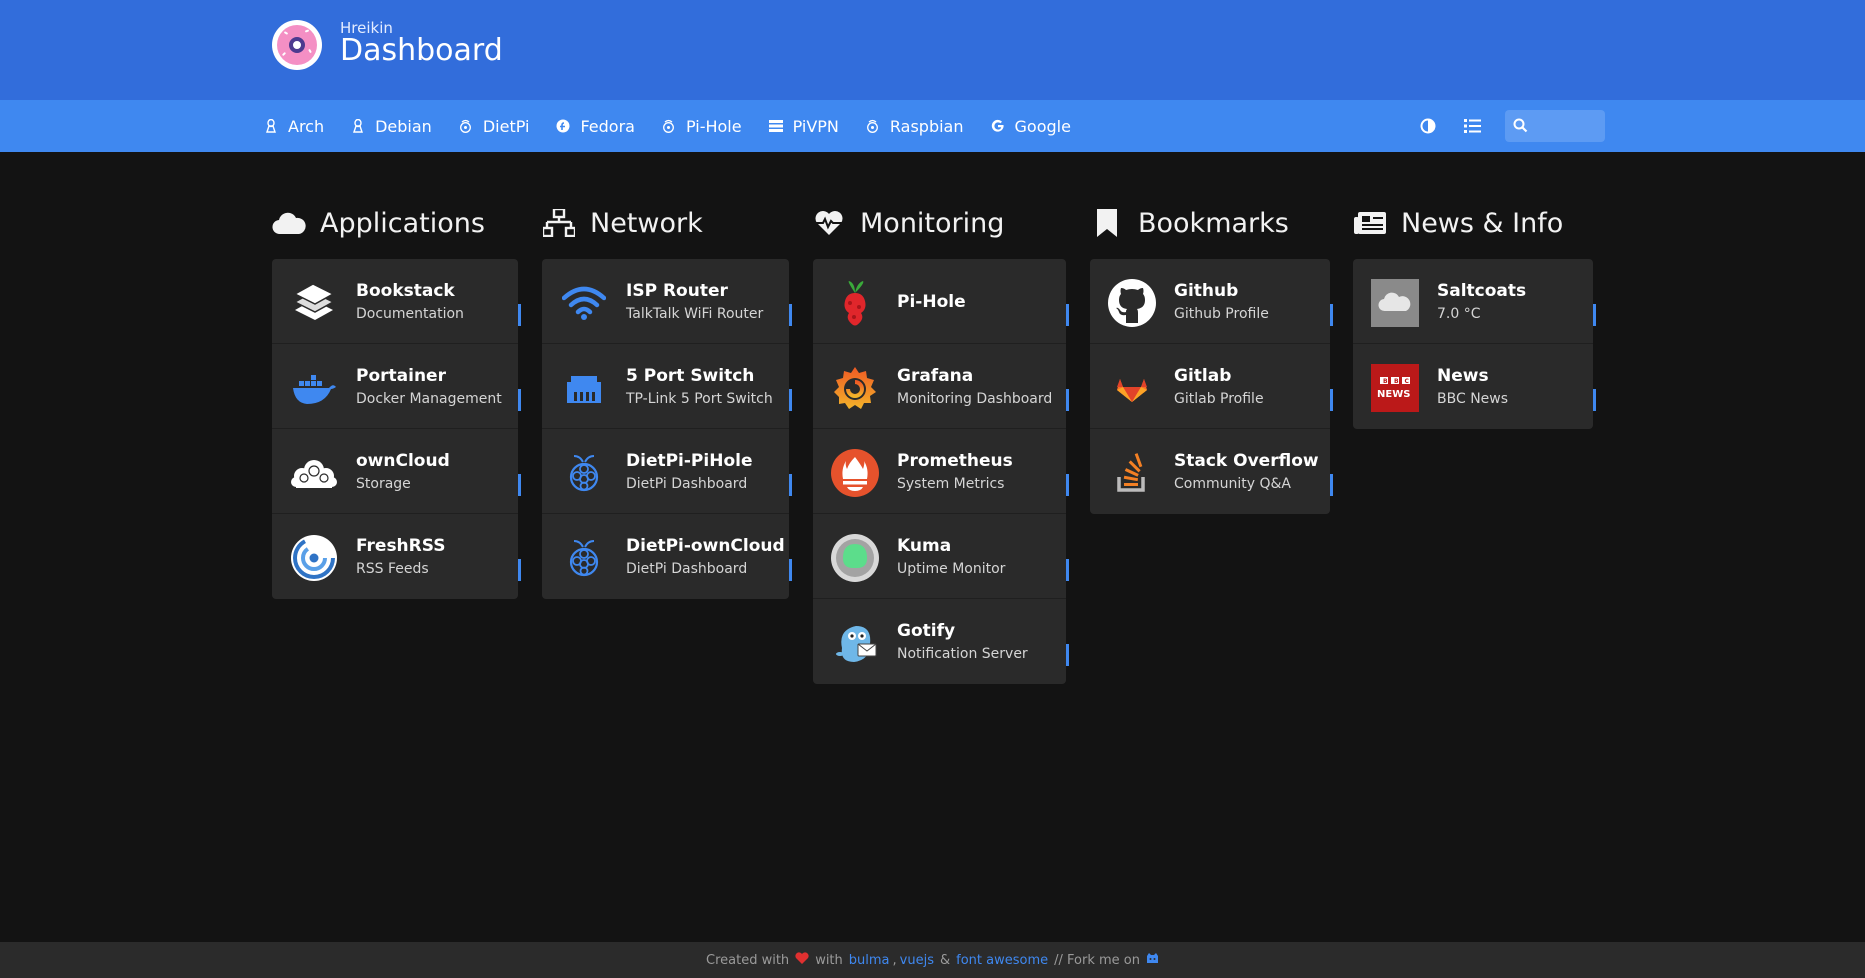  Describe the element at coordinates (975, 399) in the screenshot. I see `service-subtitle: Monitoring Dashboard` at that location.